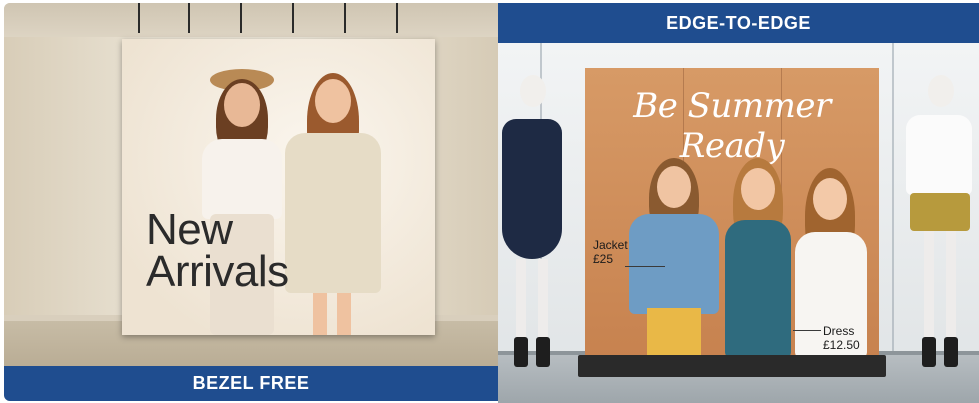 This screenshot has width=979, height=403. Describe the element at coordinates (251, 20) in the screenshot. I see `ceiling-rail` at that location.